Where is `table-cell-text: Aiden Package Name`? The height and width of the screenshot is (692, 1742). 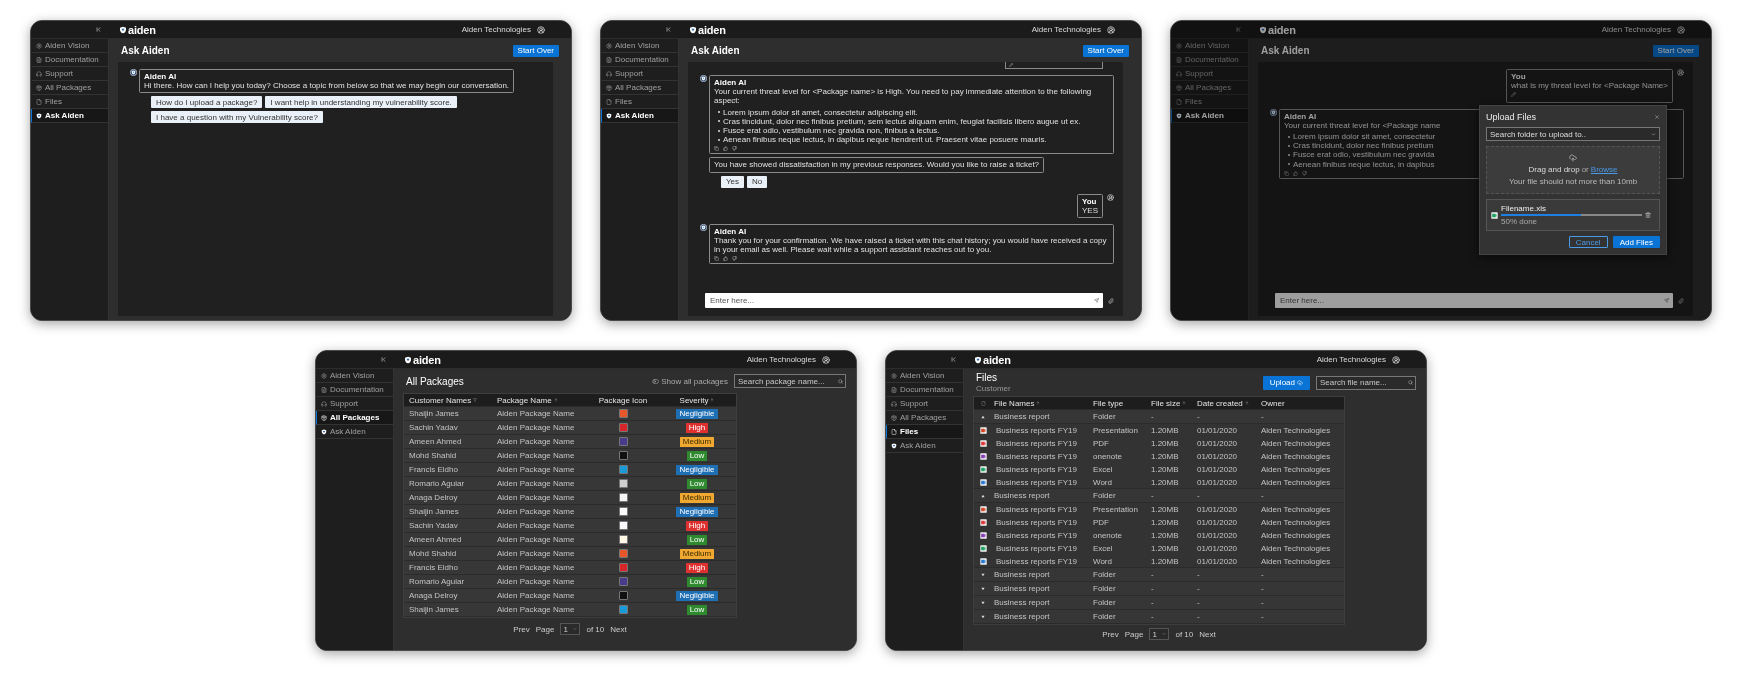
table-cell-text: Aiden Package Name is located at coordinates (536, 525).